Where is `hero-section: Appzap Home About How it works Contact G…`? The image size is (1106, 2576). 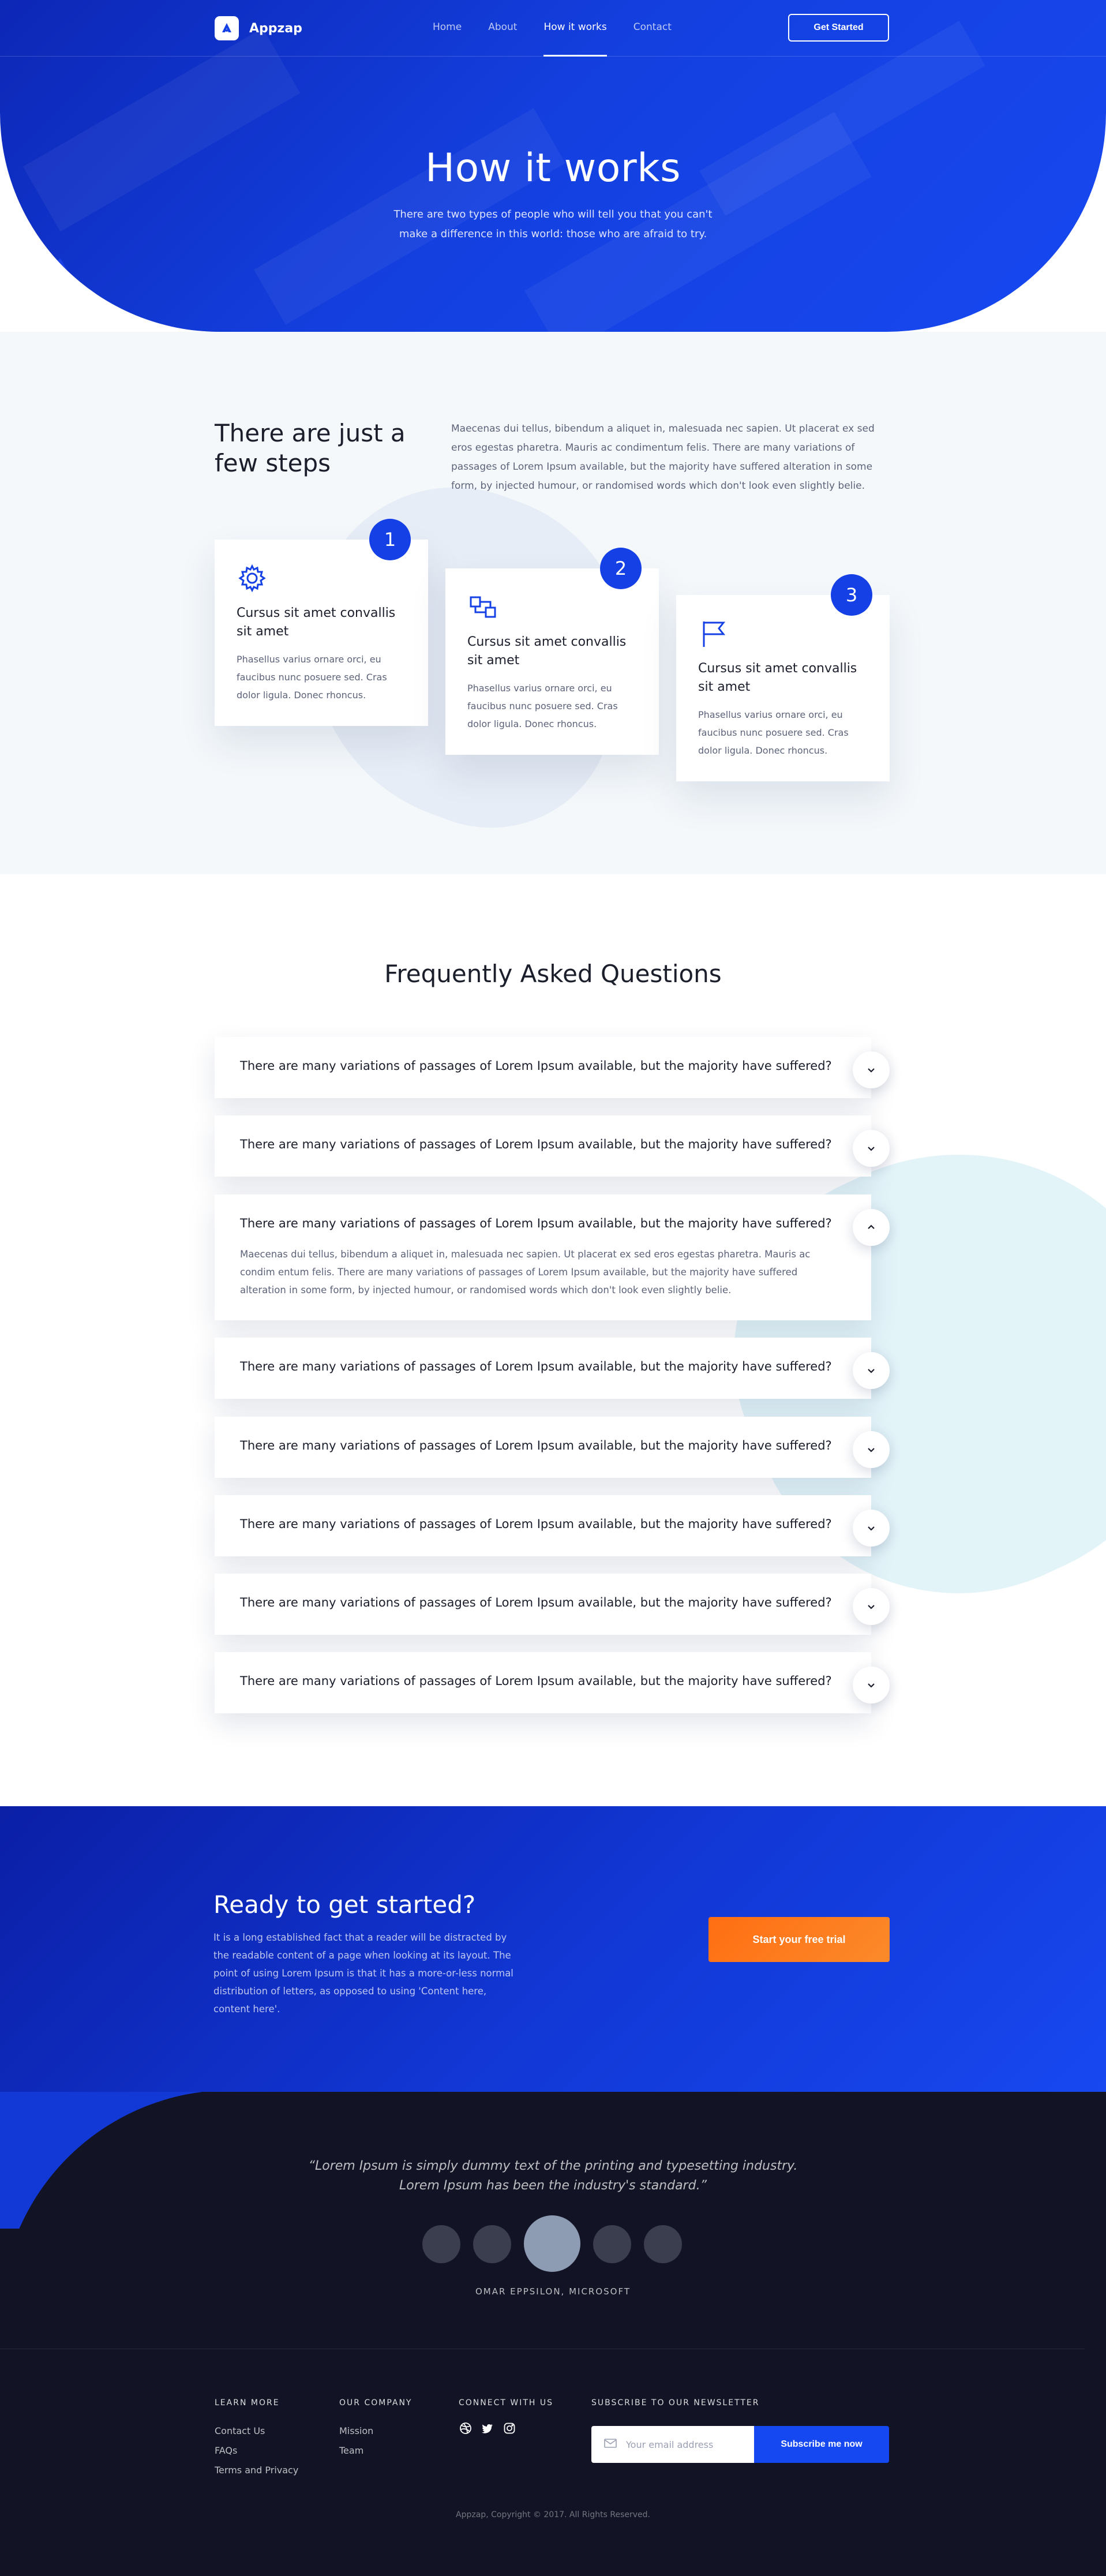
hero-section: Appzap Home About How it works Contact G… is located at coordinates (553, 166).